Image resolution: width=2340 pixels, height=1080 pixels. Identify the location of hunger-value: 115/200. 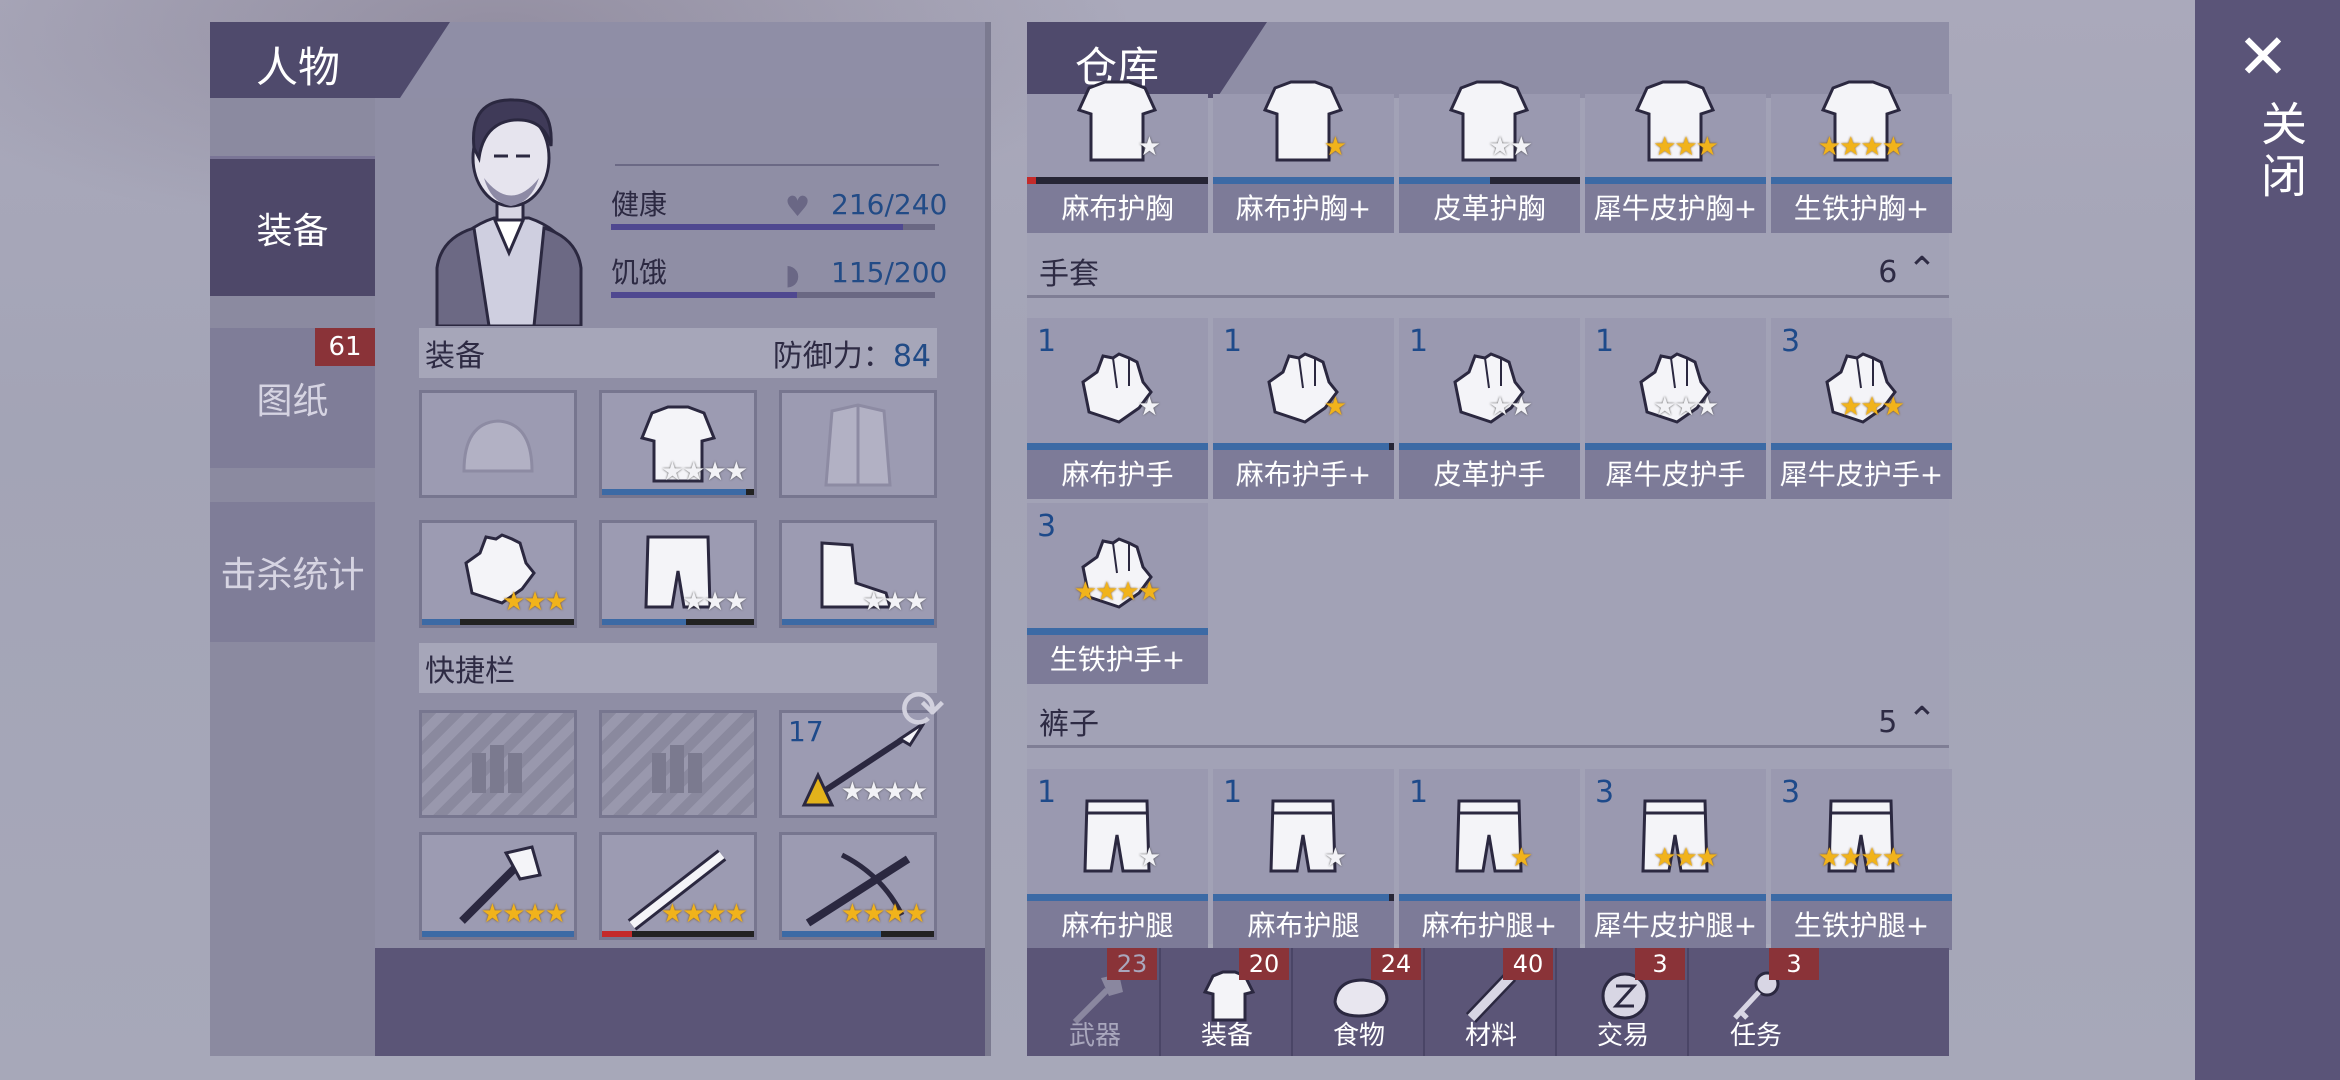
(889, 272).